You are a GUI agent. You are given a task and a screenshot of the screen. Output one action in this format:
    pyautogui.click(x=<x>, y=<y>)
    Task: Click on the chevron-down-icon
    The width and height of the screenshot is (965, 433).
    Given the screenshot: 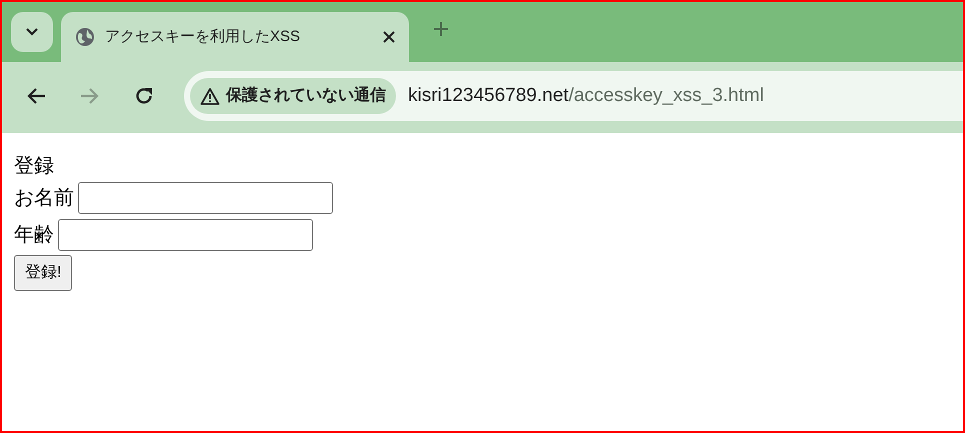 What is the action you would take?
    pyautogui.click(x=32, y=32)
    